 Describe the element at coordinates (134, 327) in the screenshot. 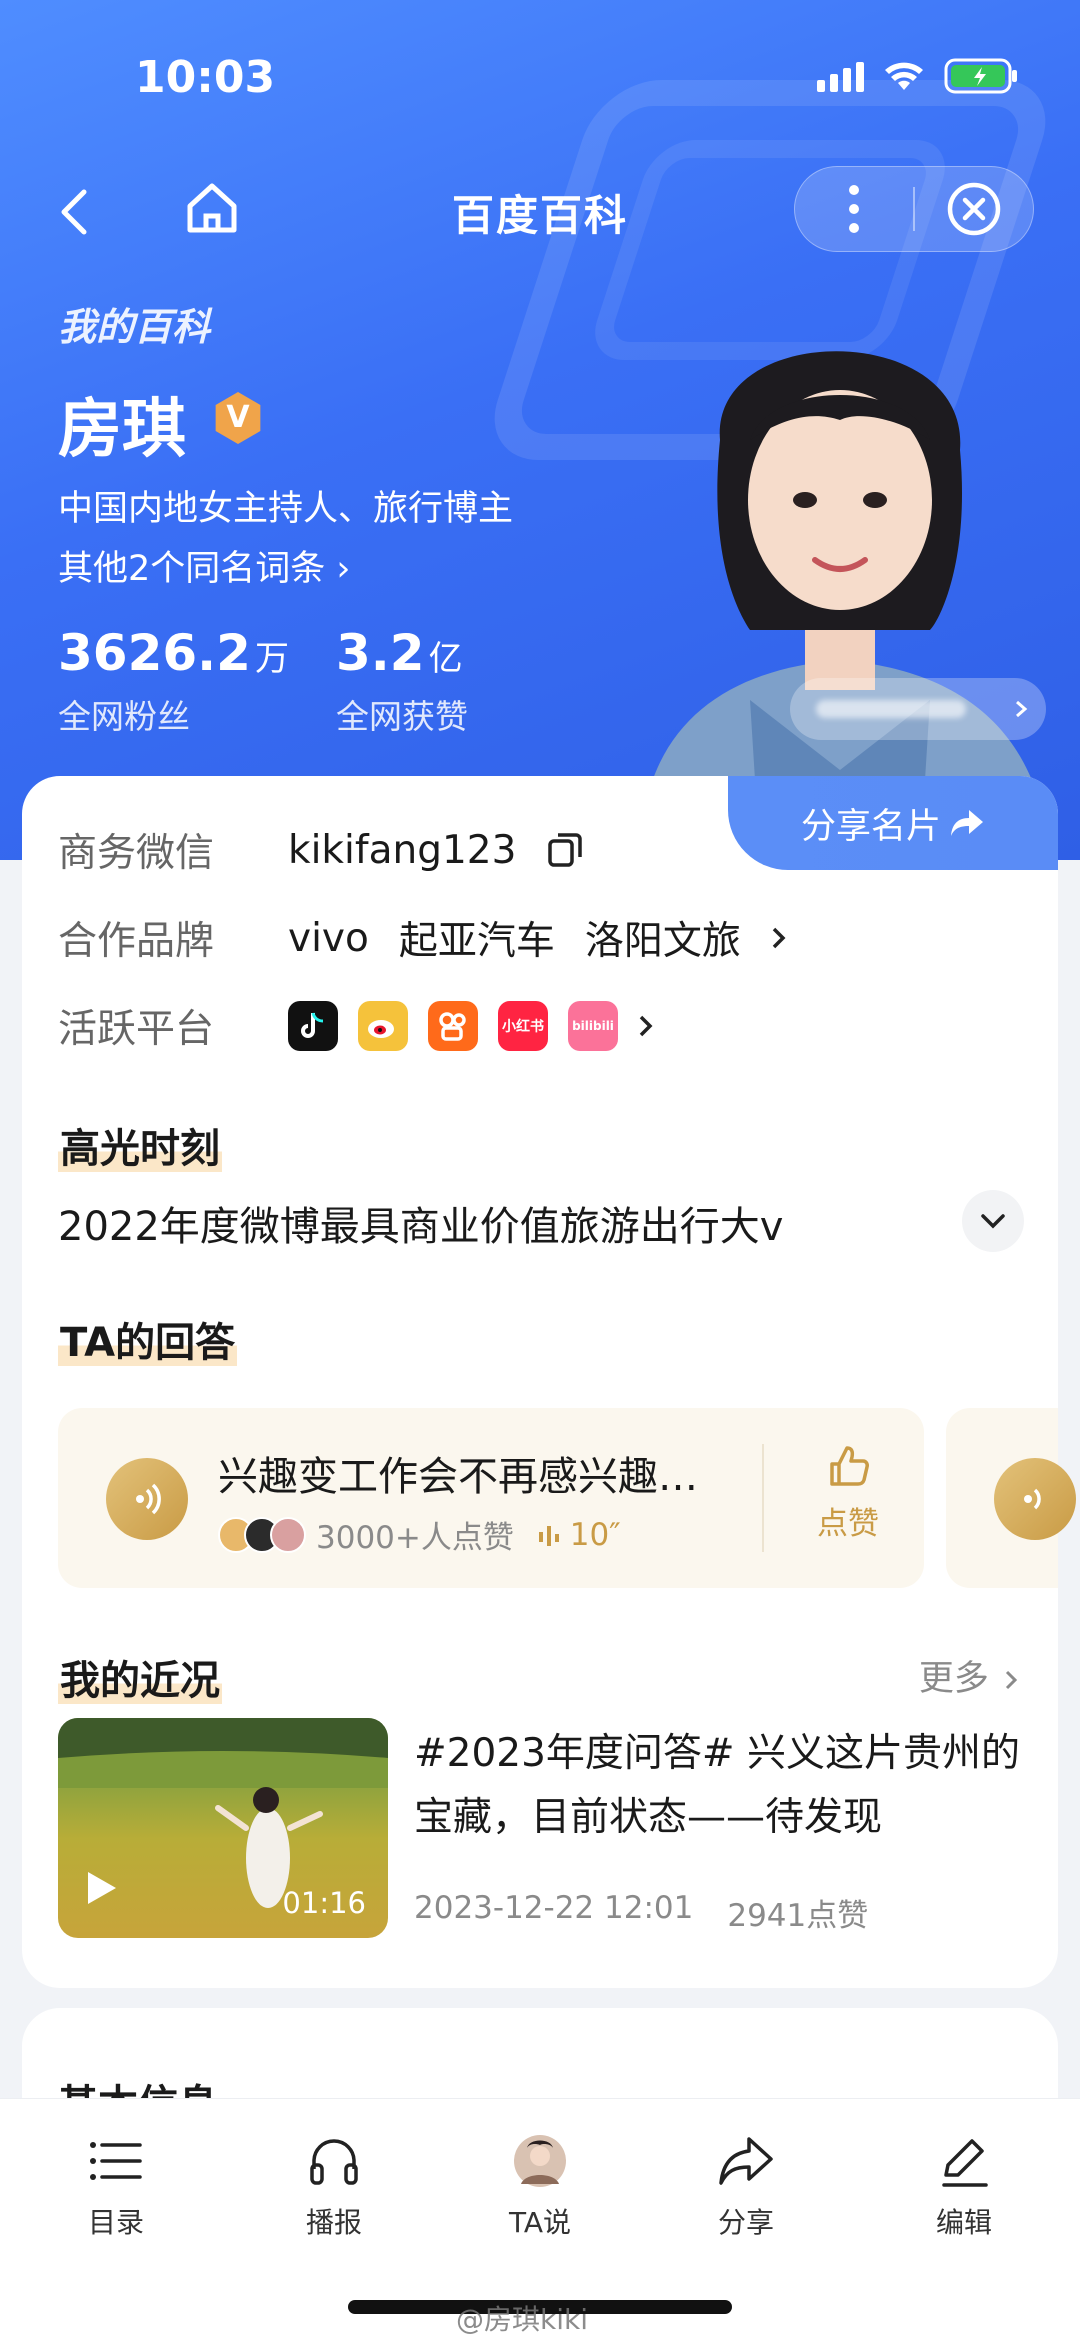

I see `section-label: 我的百科` at that location.